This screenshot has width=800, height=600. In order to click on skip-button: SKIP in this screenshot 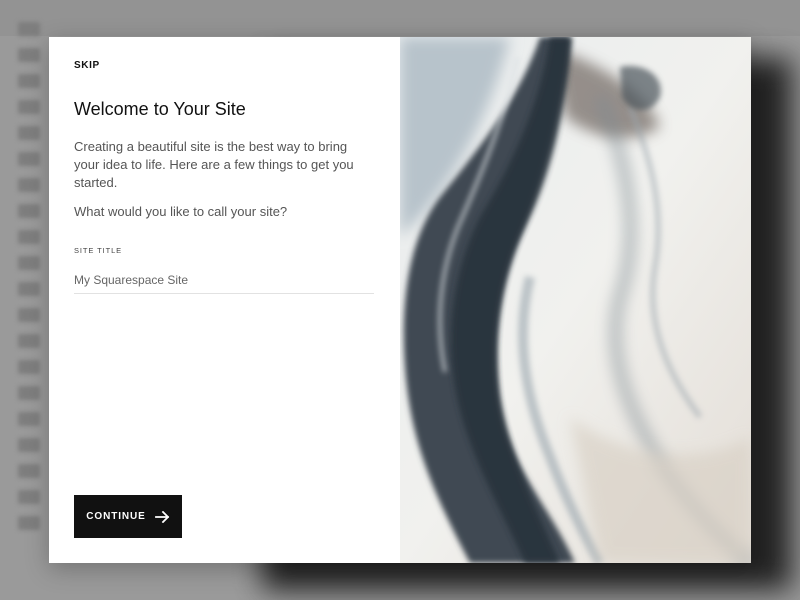, I will do `click(87, 65)`.